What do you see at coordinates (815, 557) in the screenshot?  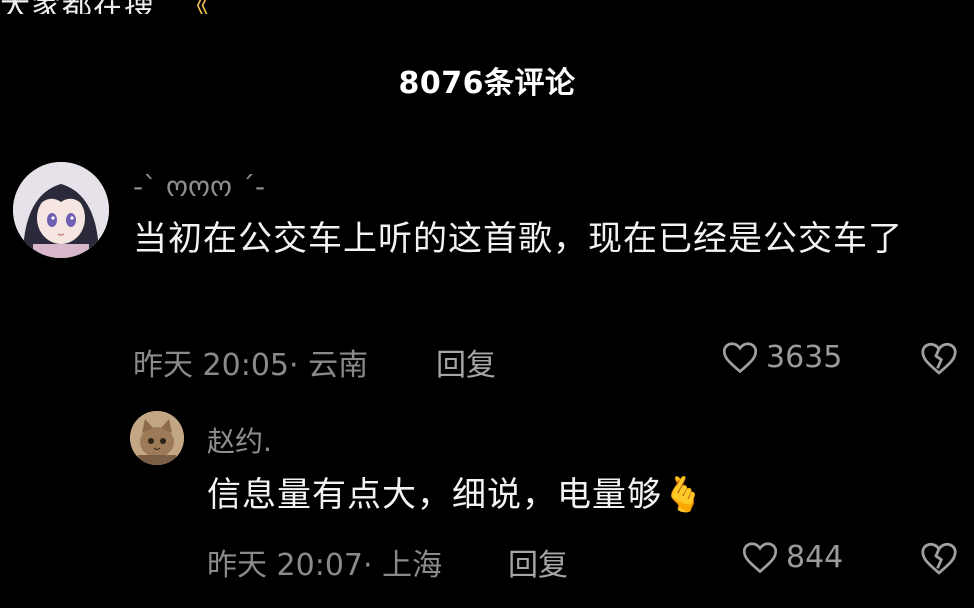 I see `reply-like-count: 844` at bounding box center [815, 557].